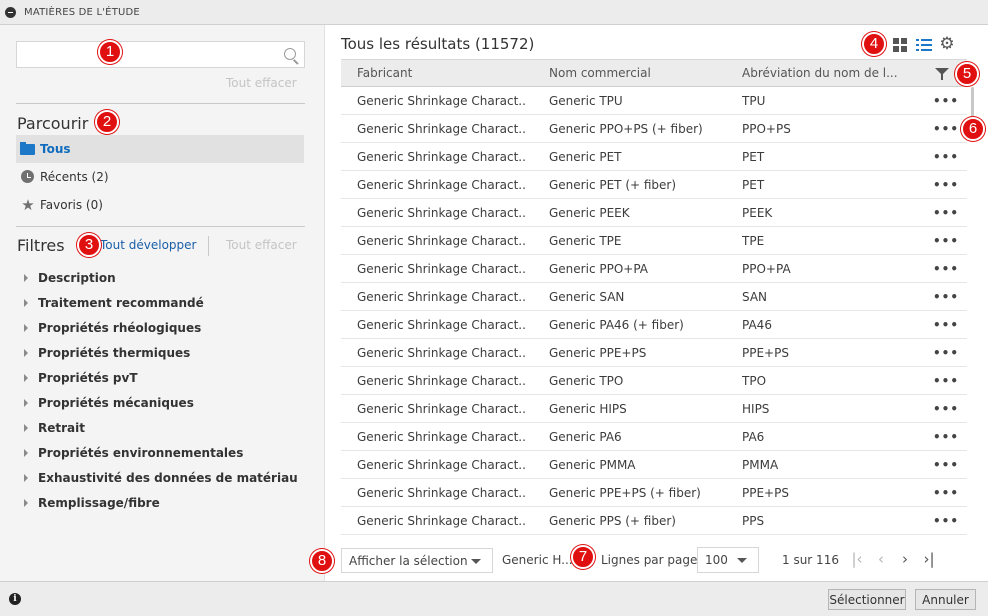  What do you see at coordinates (592, 464) in the screenshot?
I see `trade-name-cell: Generic PMMA` at bounding box center [592, 464].